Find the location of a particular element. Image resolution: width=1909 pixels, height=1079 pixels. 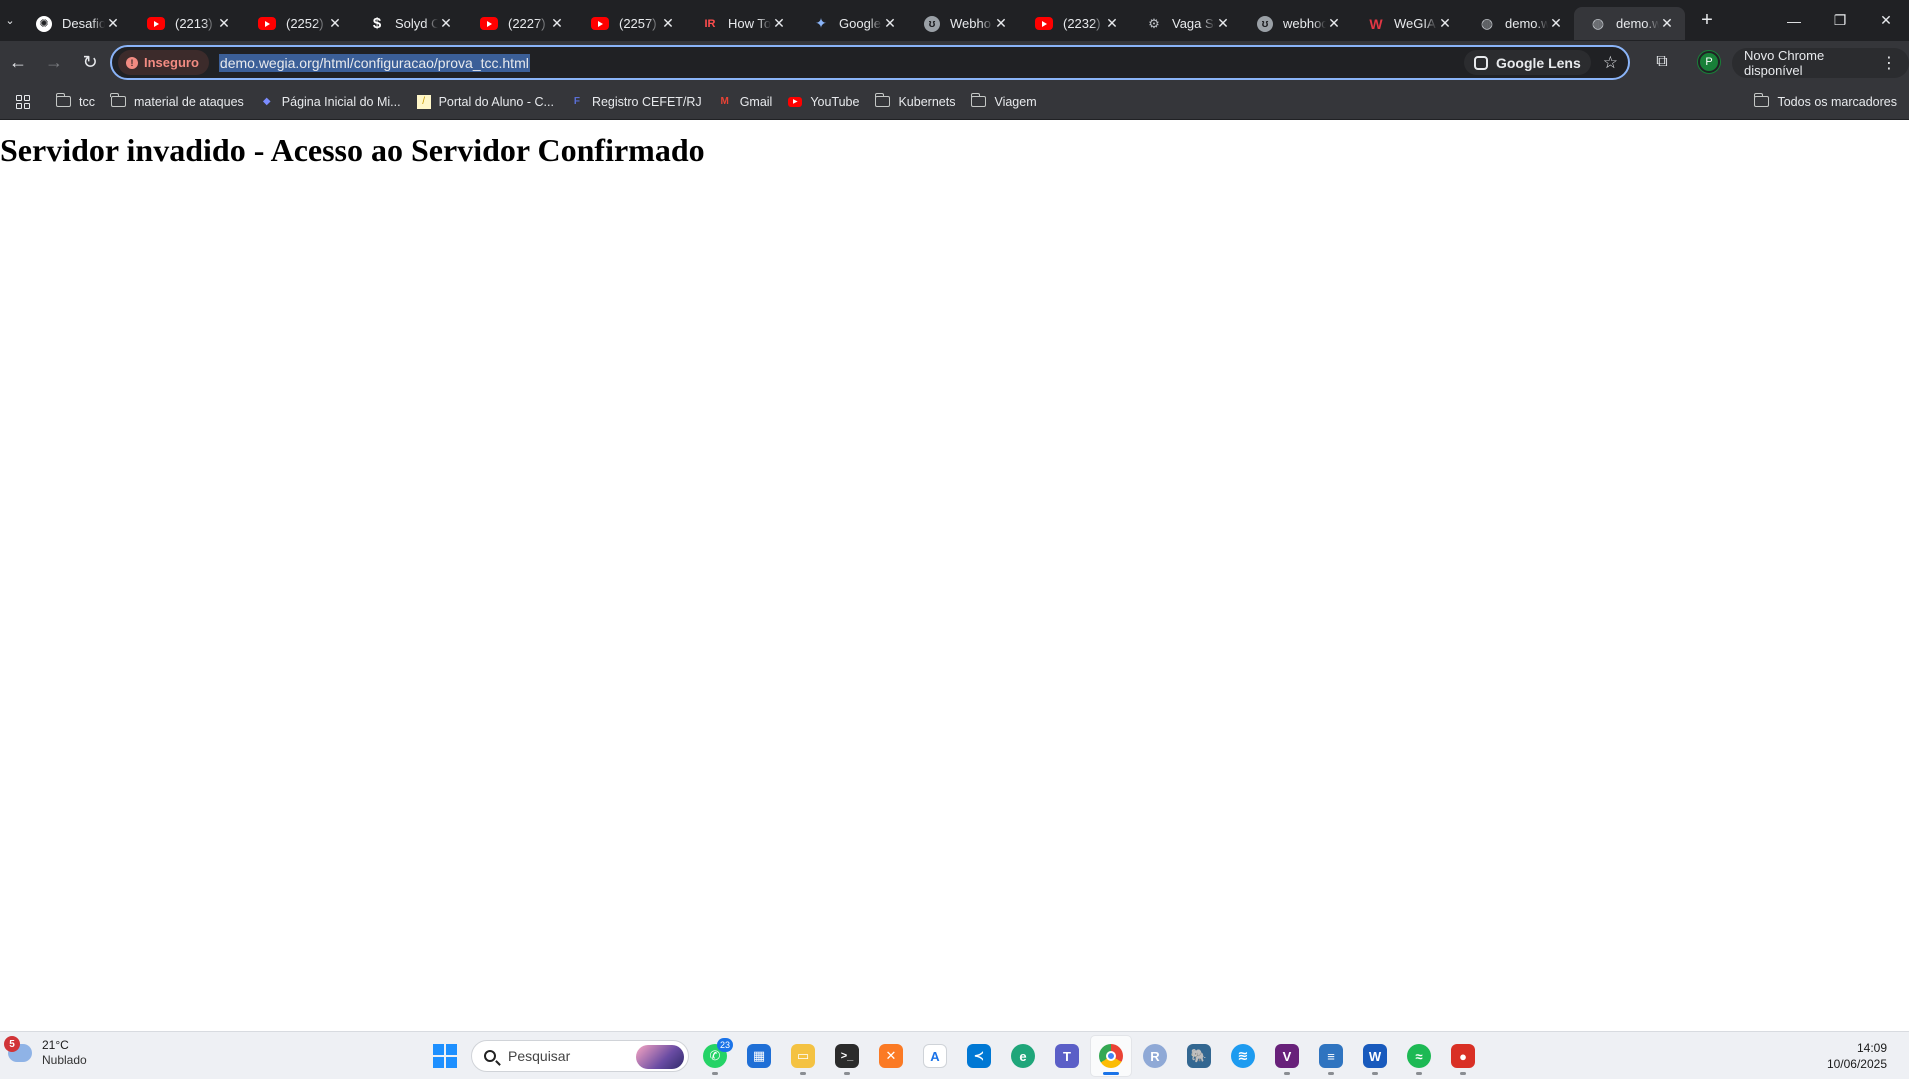

xampp-app: ✕ is located at coordinates (891, 1056).